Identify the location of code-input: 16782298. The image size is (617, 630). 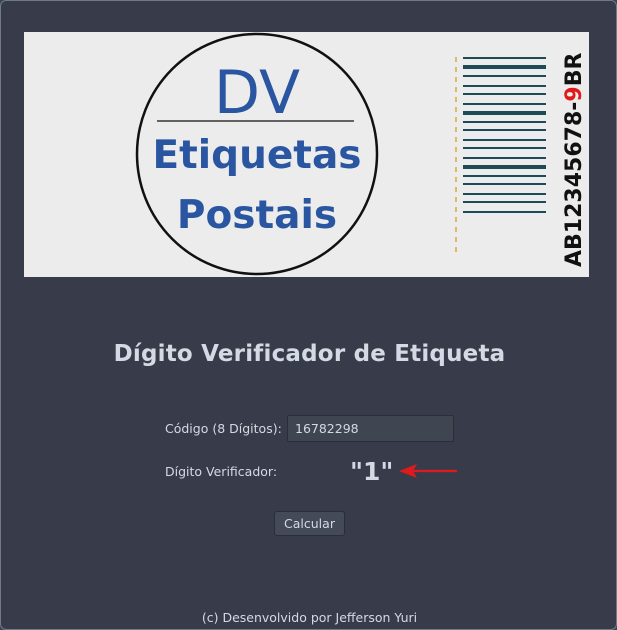
(370, 428).